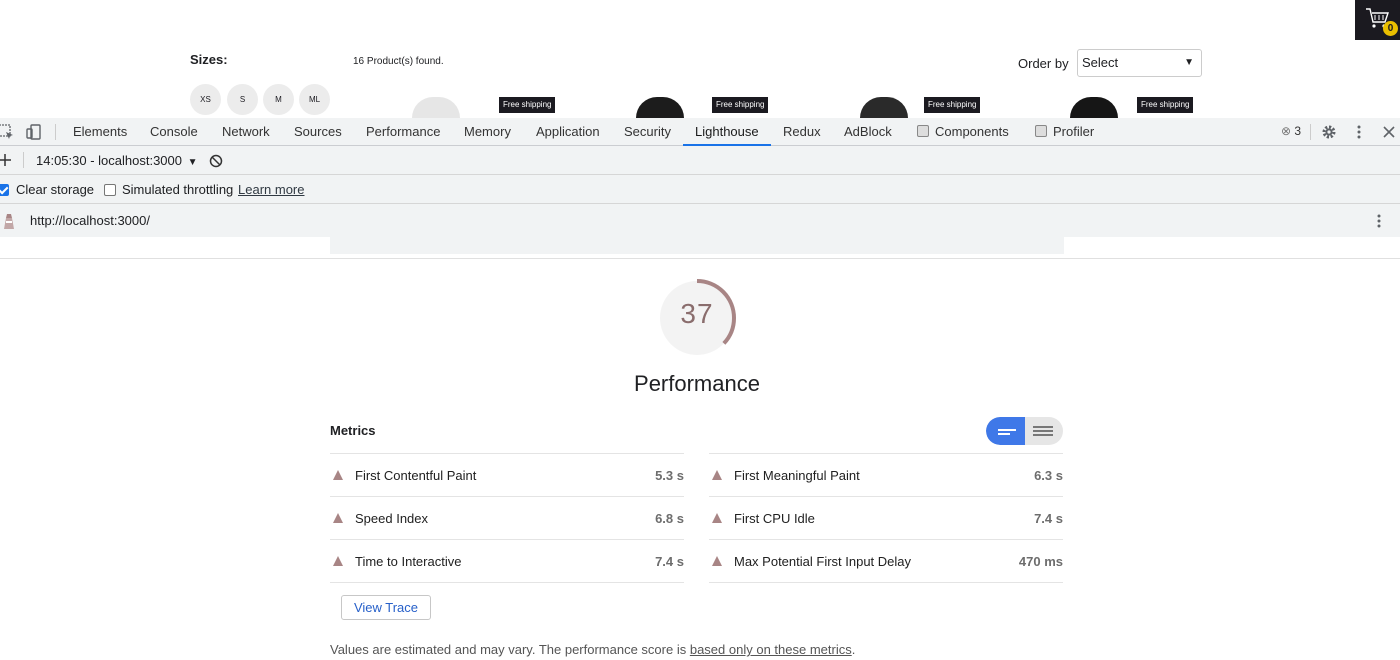 The width and height of the screenshot is (1400, 660). I want to click on metrics-view-toggle, so click(1024, 431).